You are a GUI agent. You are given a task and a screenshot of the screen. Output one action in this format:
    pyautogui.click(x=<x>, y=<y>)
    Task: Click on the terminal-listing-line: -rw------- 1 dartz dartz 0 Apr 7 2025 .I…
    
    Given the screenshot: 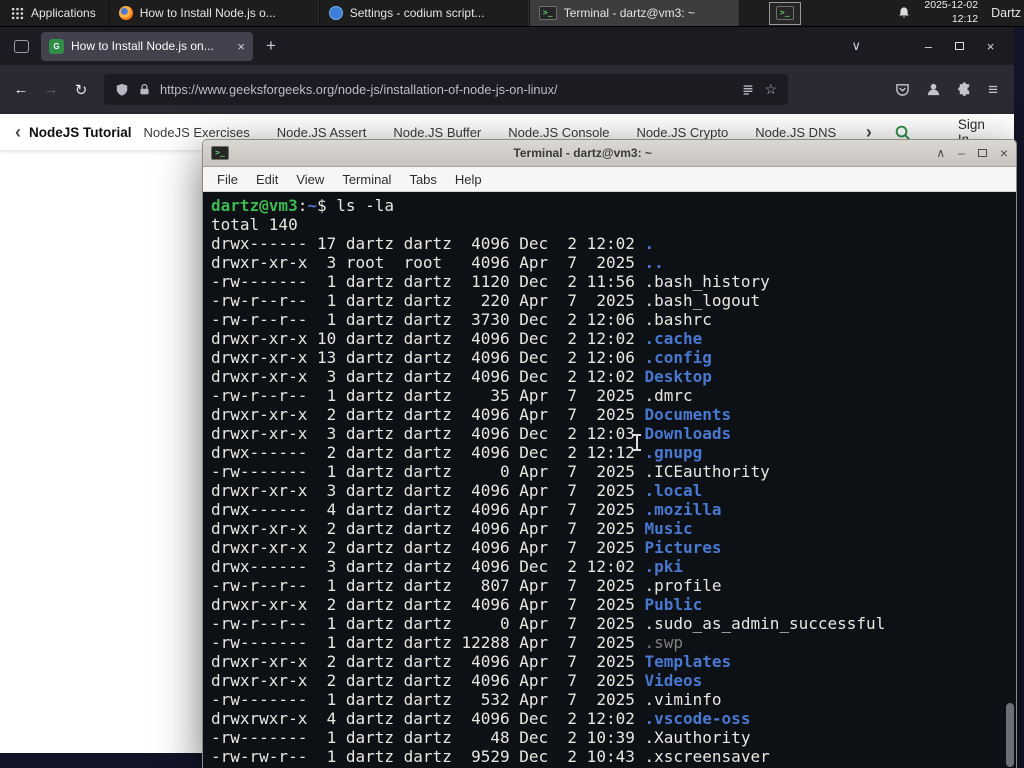 What is the action you would take?
    pyautogui.click(x=490, y=471)
    